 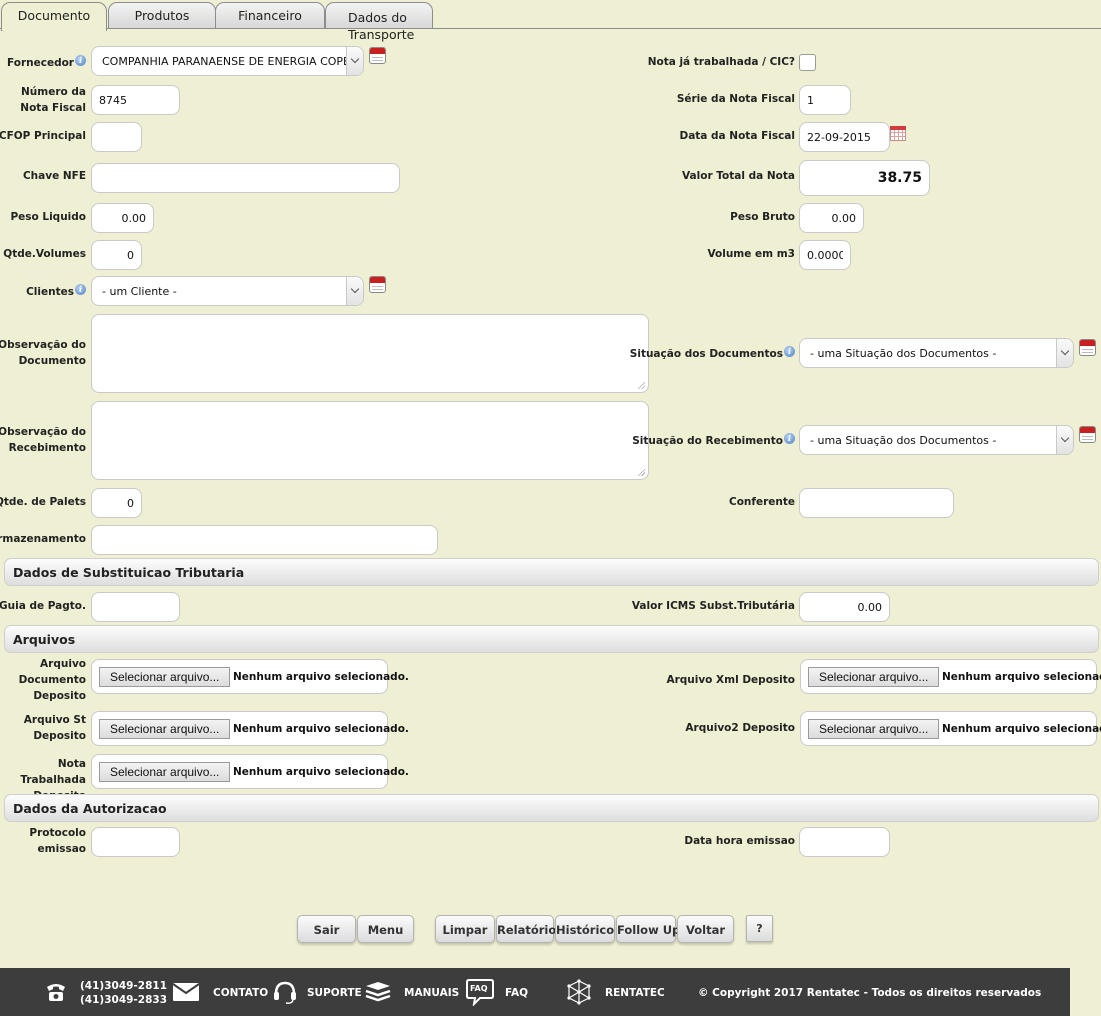 I want to click on arquivo2-label: Arquivo2 Deposito, so click(x=740, y=728).